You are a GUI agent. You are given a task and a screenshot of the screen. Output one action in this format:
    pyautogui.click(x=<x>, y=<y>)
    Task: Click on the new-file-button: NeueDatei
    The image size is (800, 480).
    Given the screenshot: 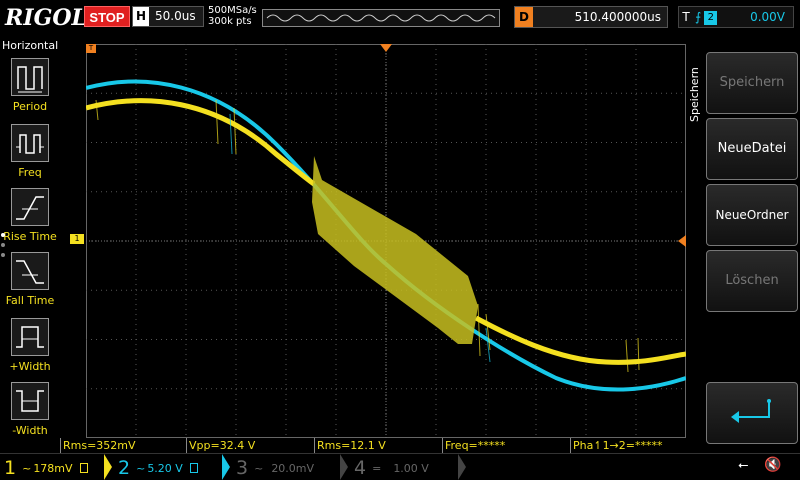 What is the action you would take?
    pyautogui.click(x=752, y=149)
    